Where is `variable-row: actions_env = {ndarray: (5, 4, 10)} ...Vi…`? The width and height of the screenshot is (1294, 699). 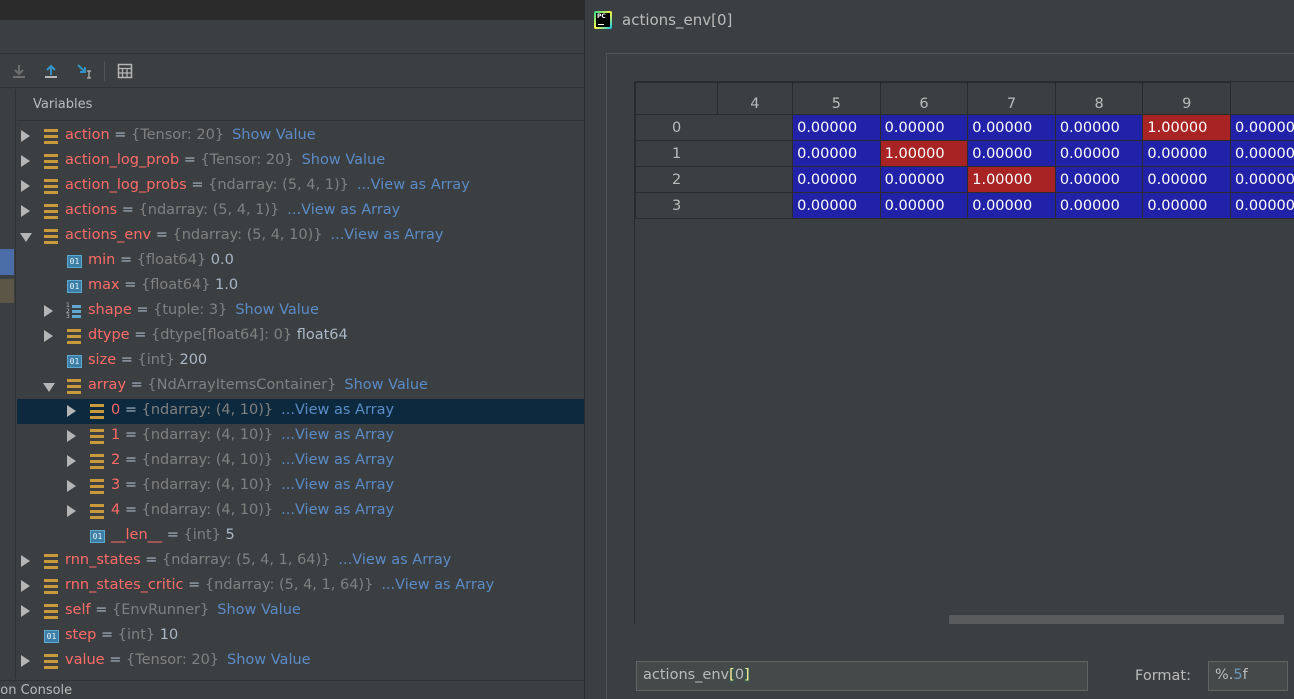 variable-row: actions_env = {ndarray: (5, 4, 10)} ...Vi… is located at coordinates (300, 236).